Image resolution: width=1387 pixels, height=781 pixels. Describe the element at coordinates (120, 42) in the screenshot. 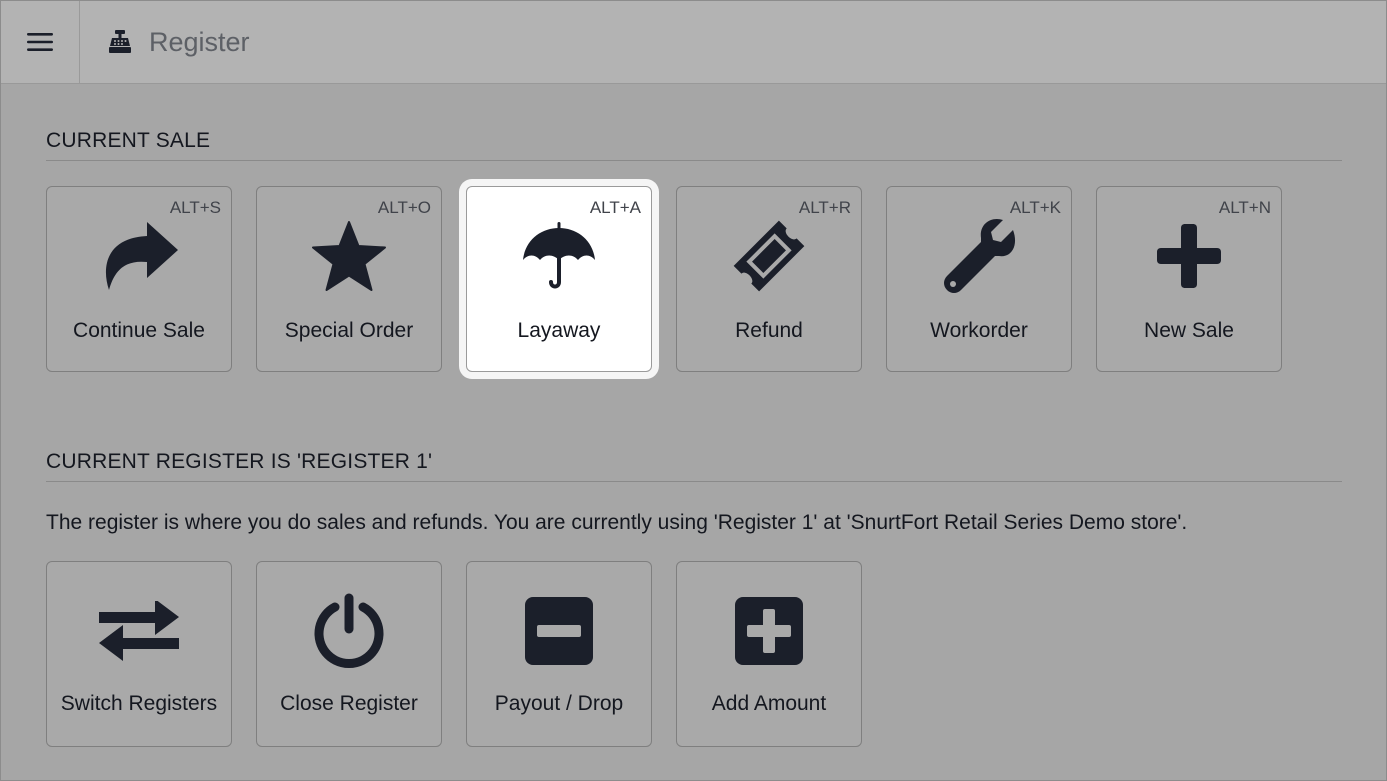

I see `cash-register-icon` at that location.